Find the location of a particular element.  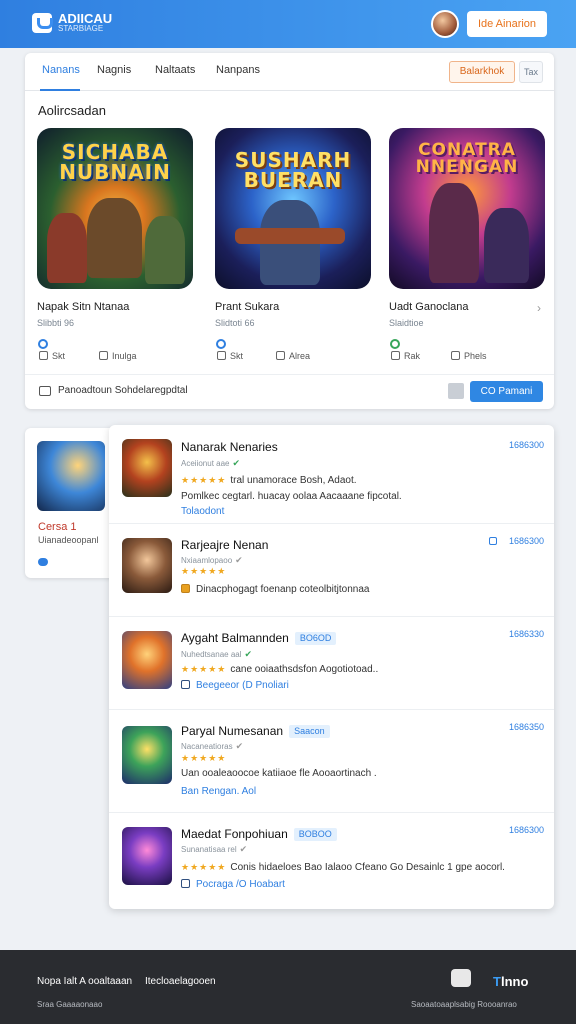

share-action: Alrea is located at coordinates (293, 356).